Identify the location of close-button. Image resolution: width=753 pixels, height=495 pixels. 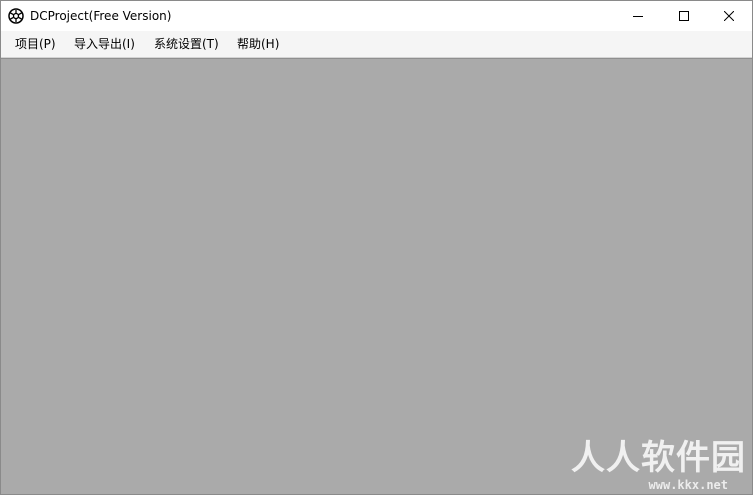
(729, 16).